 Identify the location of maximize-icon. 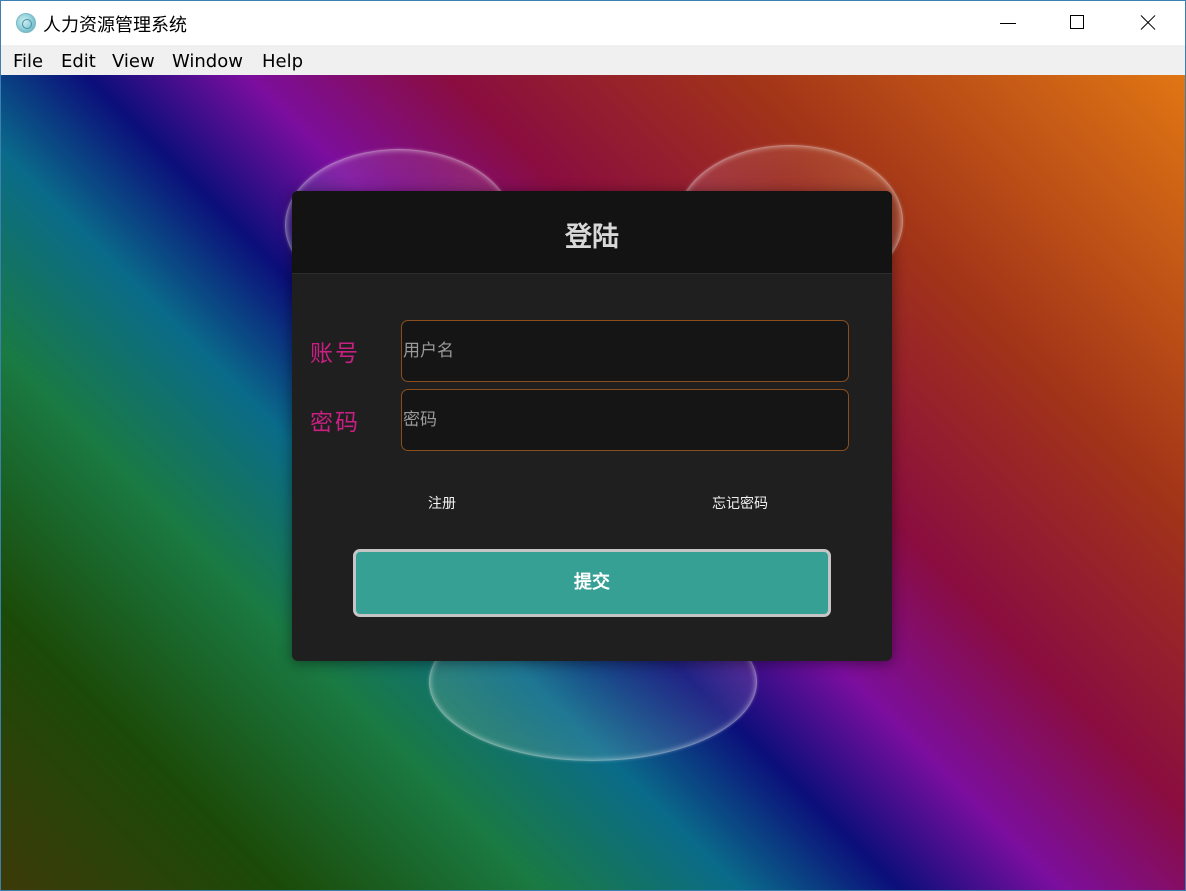
(1078, 23).